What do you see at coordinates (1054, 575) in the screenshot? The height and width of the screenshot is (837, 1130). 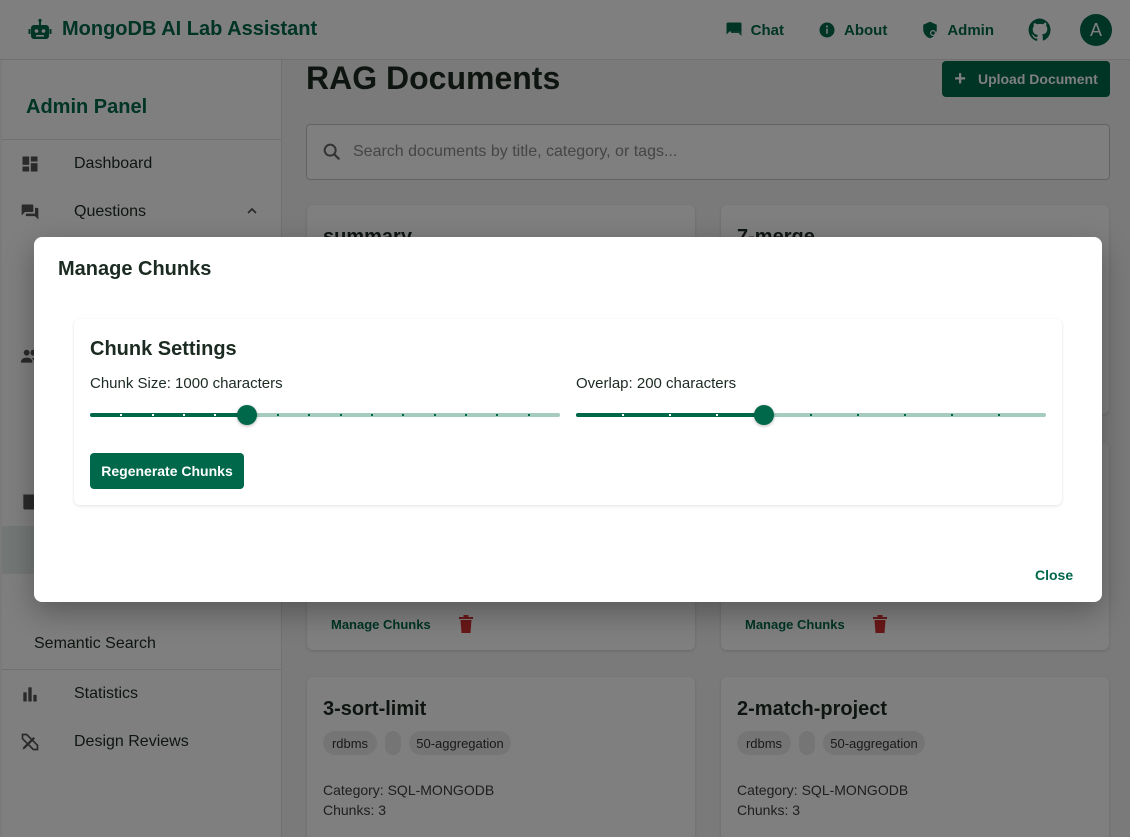 I see `close-button: Close` at bounding box center [1054, 575].